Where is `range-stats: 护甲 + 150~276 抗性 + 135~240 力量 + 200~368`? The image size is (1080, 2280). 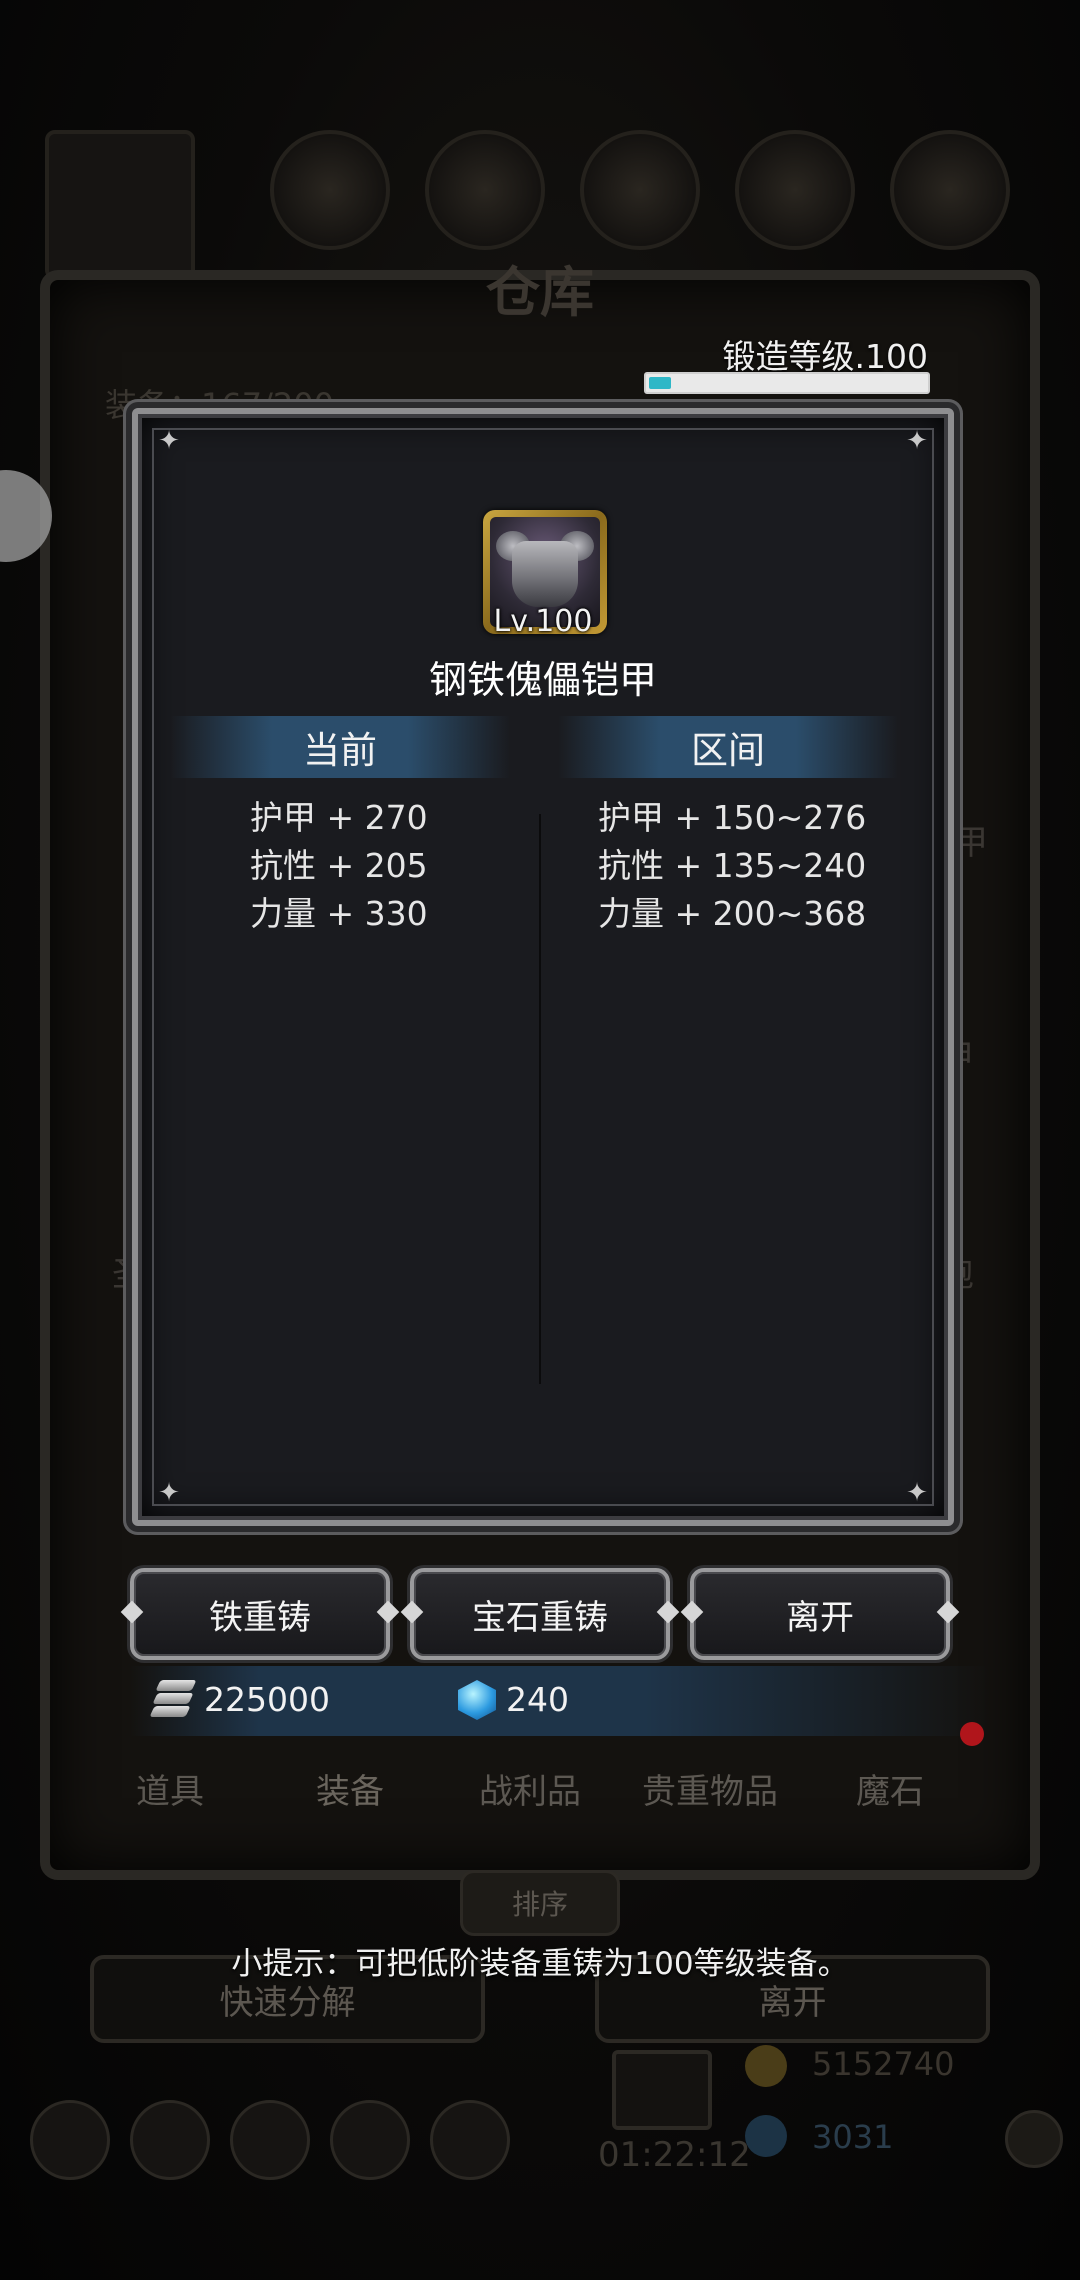
range-stats: 护甲 + 150~276 抗性 + 135~240 力量 + 200~368 is located at coordinates (732, 866).